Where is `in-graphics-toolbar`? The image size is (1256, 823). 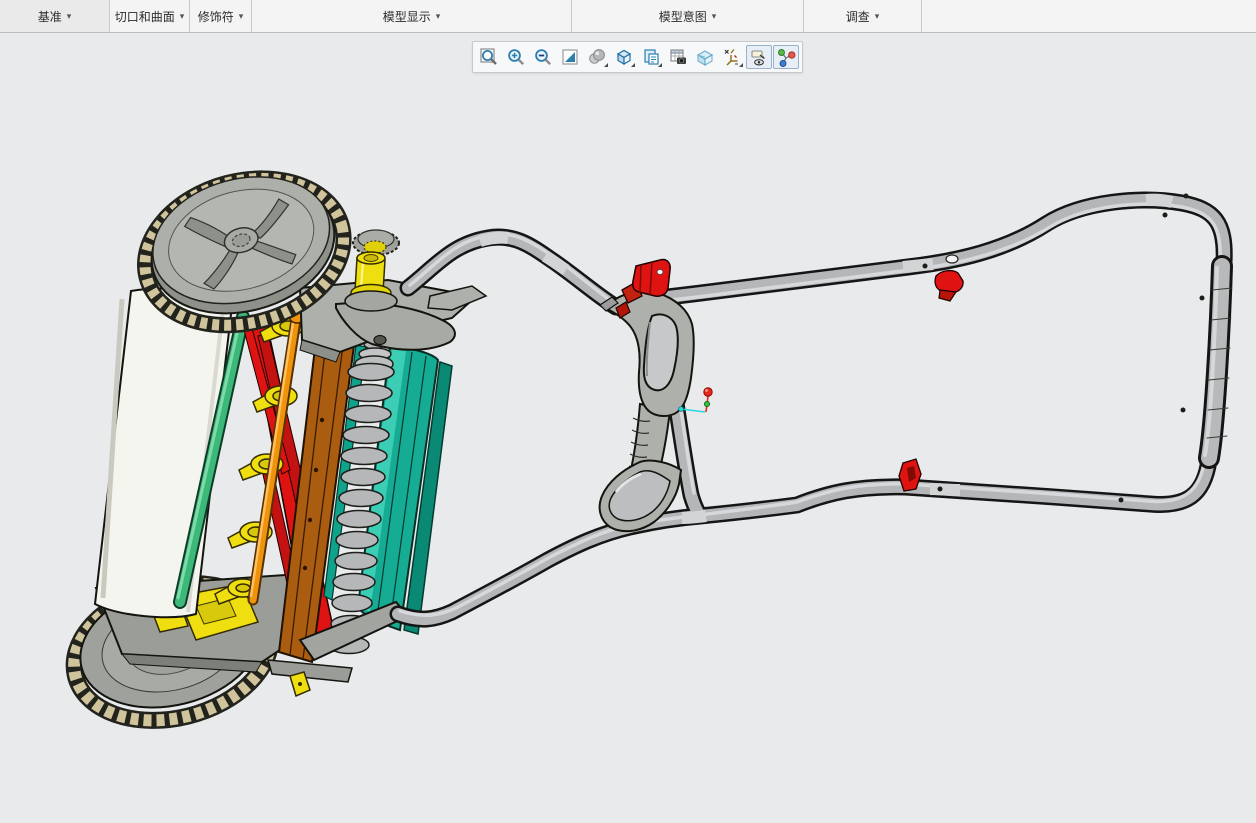 in-graphics-toolbar is located at coordinates (637, 57).